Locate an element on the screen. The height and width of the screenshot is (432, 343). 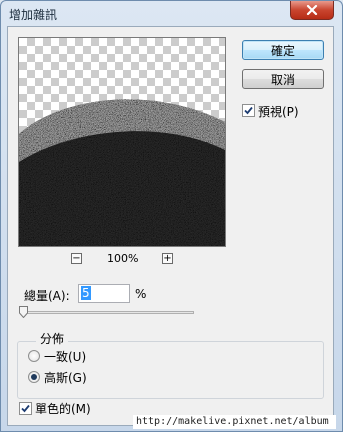
amount-label: 總量(A): is located at coordinates (47, 296).